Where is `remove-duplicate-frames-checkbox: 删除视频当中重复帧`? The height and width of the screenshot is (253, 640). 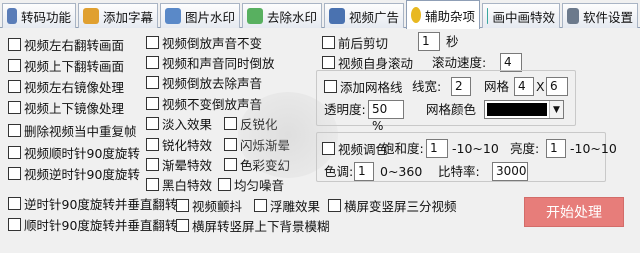 remove-duplicate-frames-checkbox: 删除视频当中重复帧 is located at coordinates (72, 130).